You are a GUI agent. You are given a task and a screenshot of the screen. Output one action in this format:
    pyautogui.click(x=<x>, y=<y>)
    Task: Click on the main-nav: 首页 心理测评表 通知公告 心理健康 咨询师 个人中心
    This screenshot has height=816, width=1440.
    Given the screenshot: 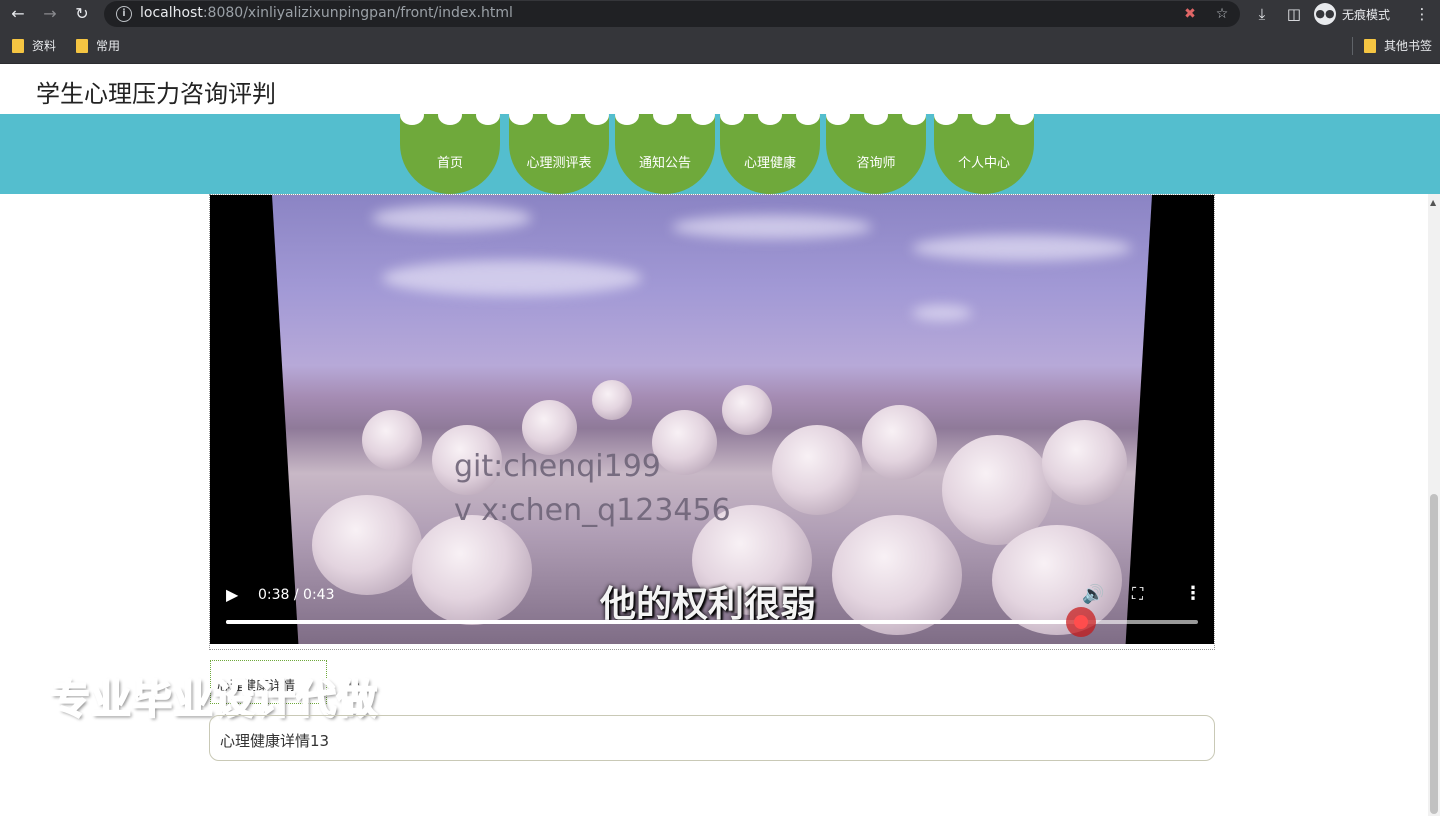 What is the action you would take?
    pyautogui.click(x=720, y=149)
    